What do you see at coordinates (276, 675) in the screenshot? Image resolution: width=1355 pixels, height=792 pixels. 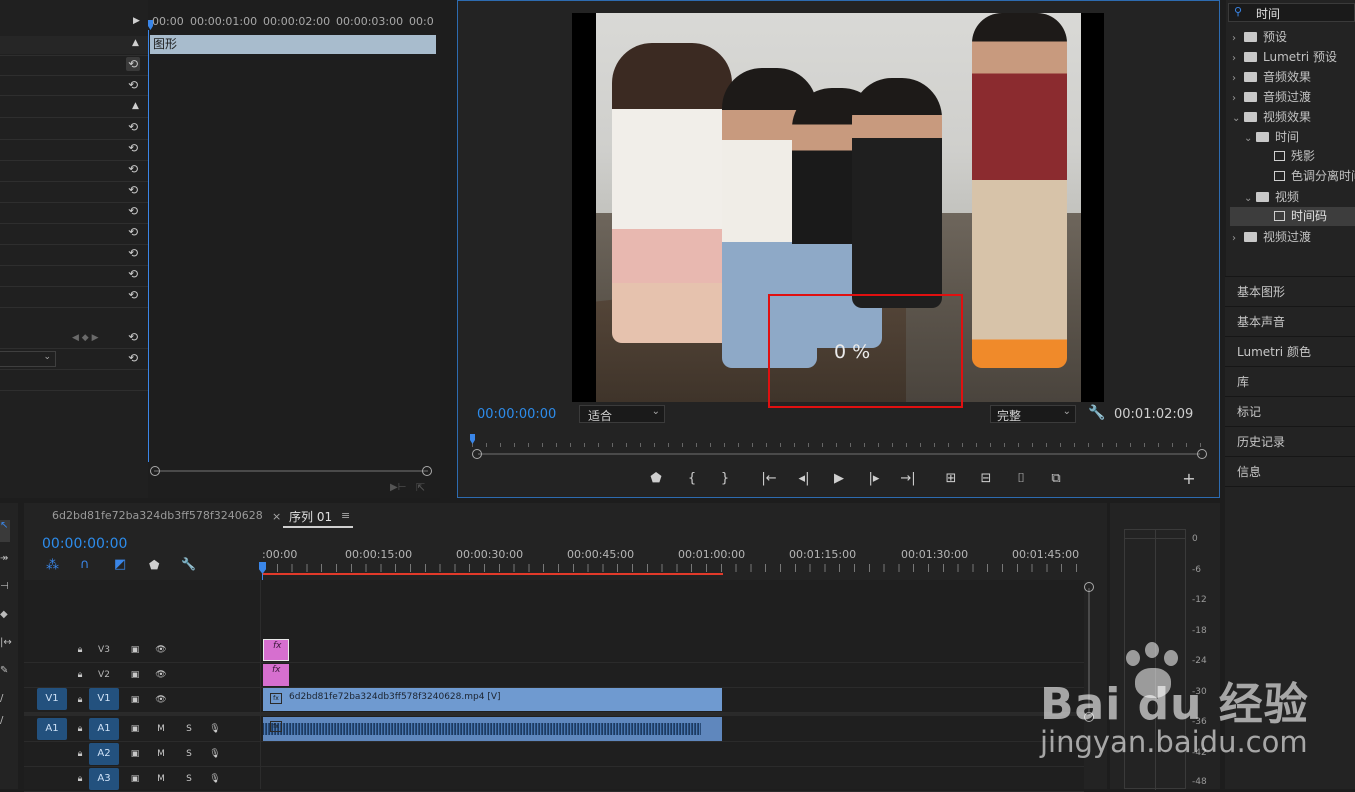 I see `graphic-clip-v2: fx` at bounding box center [276, 675].